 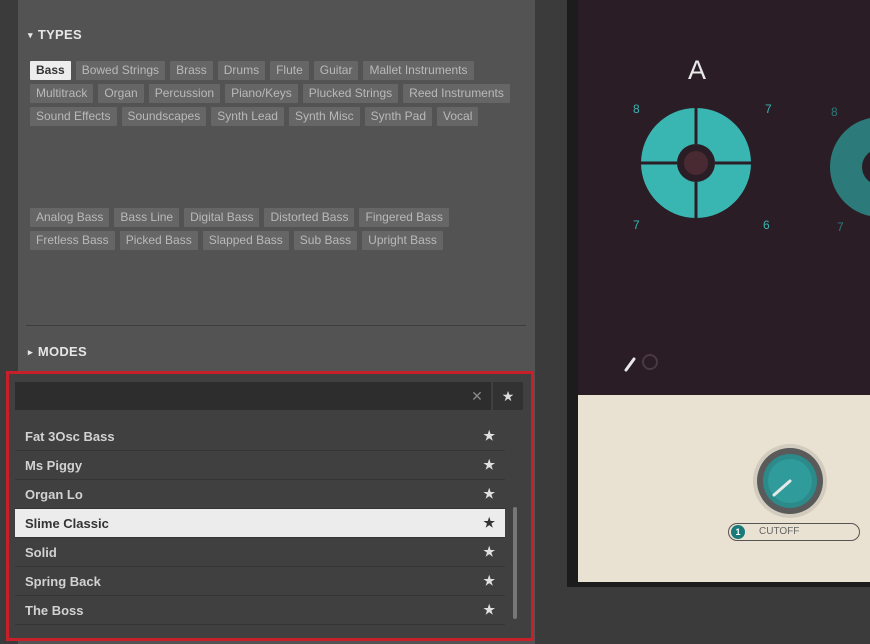 What do you see at coordinates (260, 552) in the screenshot?
I see `result-row: Solid ★` at bounding box center [260, 552].